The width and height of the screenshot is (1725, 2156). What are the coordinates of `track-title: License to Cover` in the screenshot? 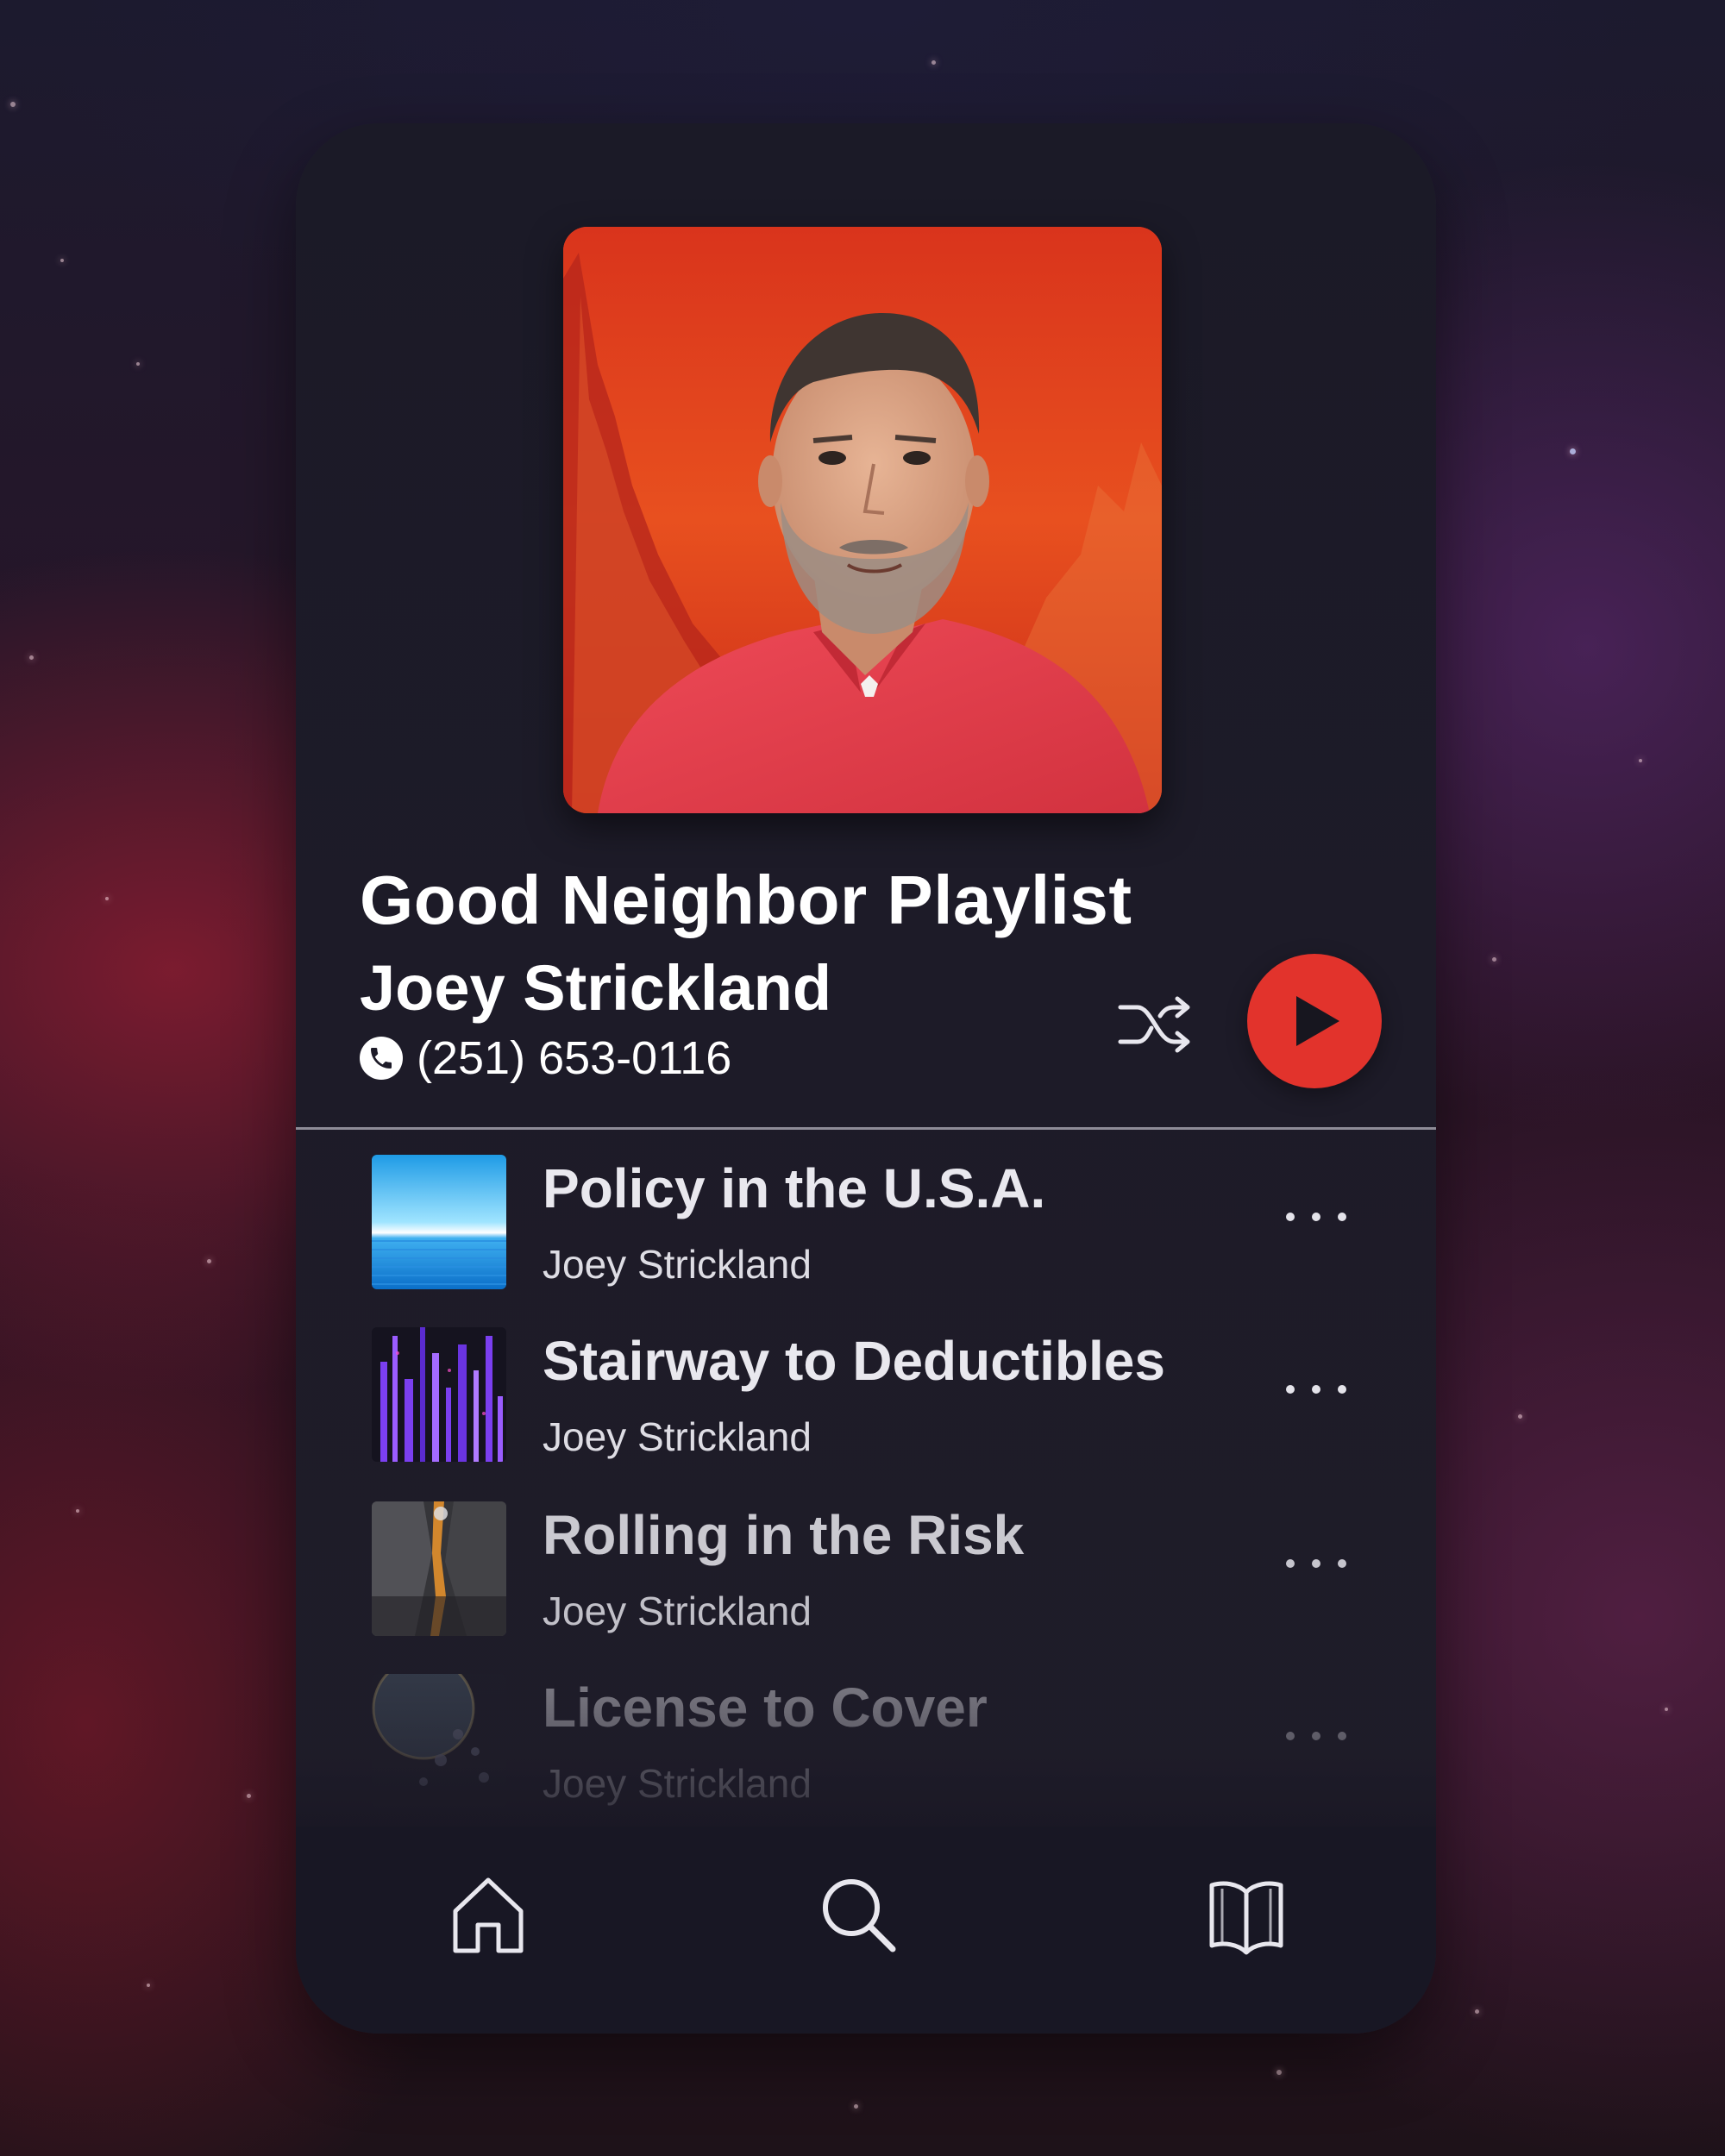 It's located at (766, 1708).